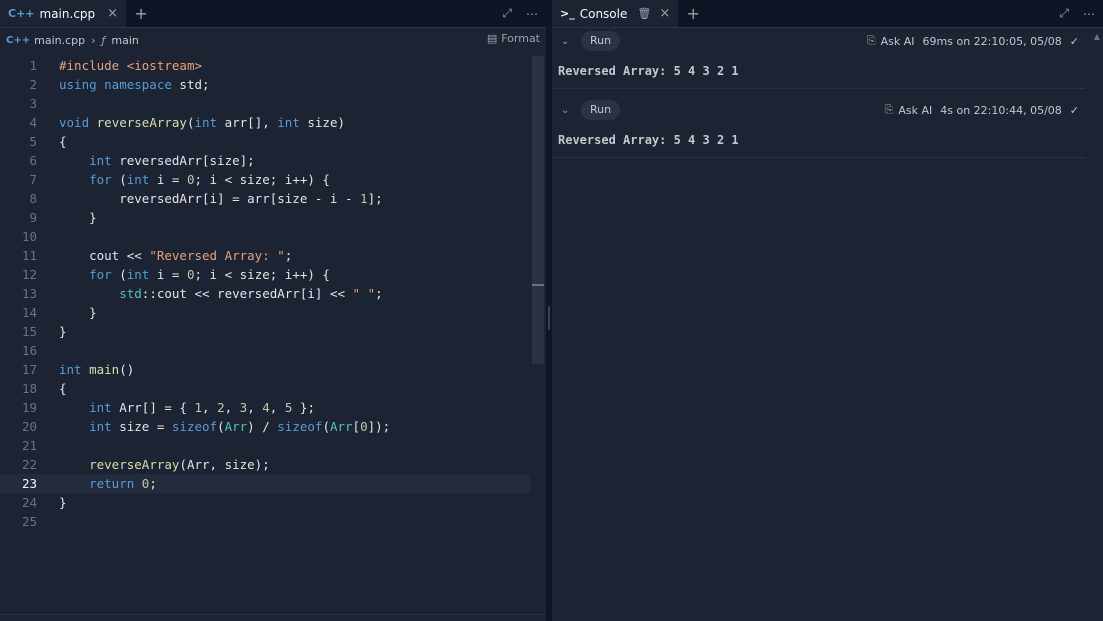  I want to click on code-line: 19 int Arr[] = { 1, 2, 3, 4, 5 };, so click(265, 407).